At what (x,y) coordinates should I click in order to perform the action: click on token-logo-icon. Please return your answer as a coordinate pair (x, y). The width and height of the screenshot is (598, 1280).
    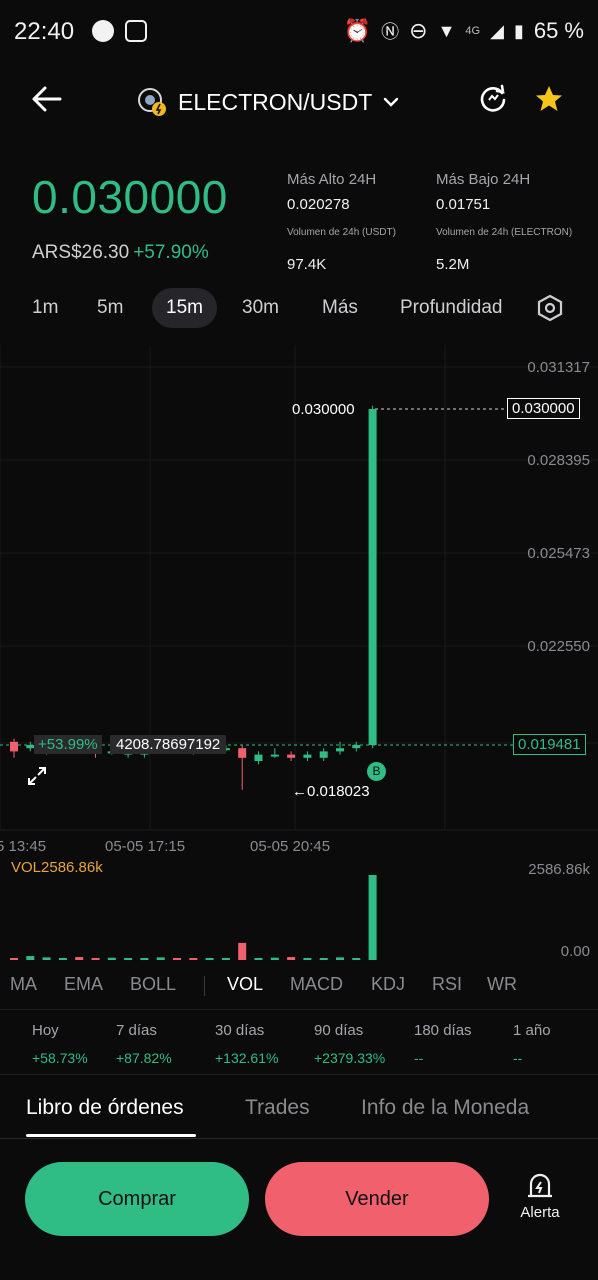
    Looking at the image, I should click on (152, 102).